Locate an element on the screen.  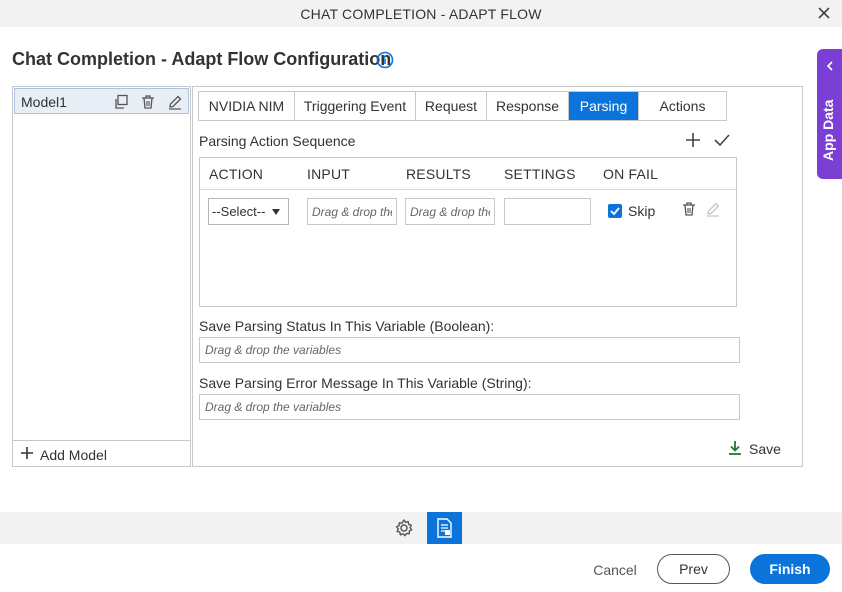
window-titlebar: CHAT COMPLETION - ADAPT FLOW is located at coordinates (421, 13).